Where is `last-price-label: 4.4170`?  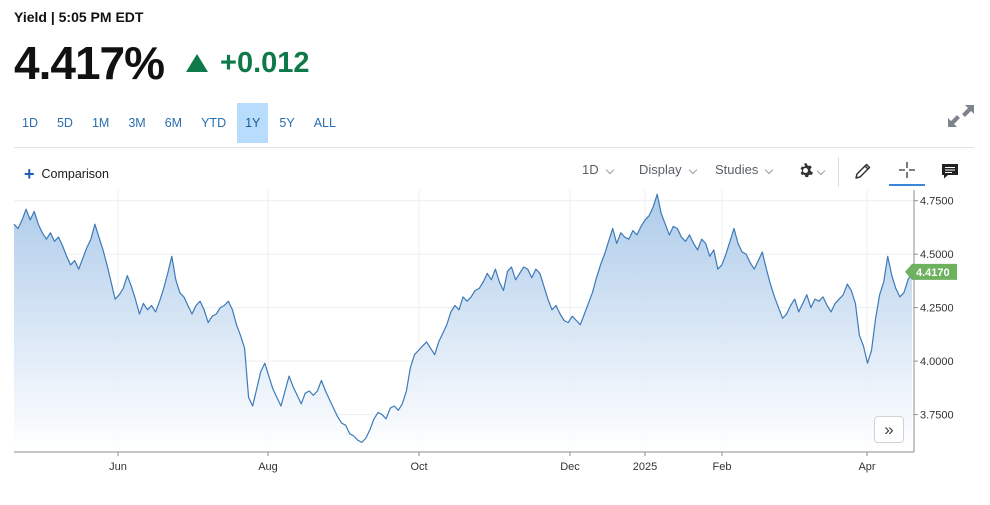 last-price-label: 4.4170 is located at coordinates (933, 273).